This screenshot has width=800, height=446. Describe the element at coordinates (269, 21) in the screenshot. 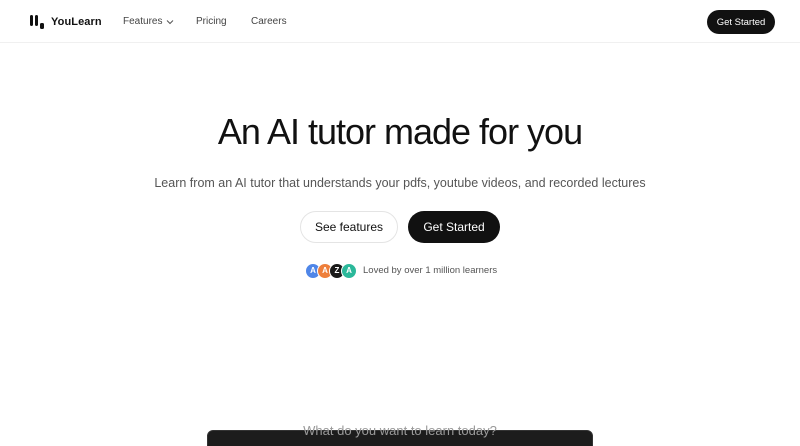

I see `nav-link-careers: Careers` at that location.